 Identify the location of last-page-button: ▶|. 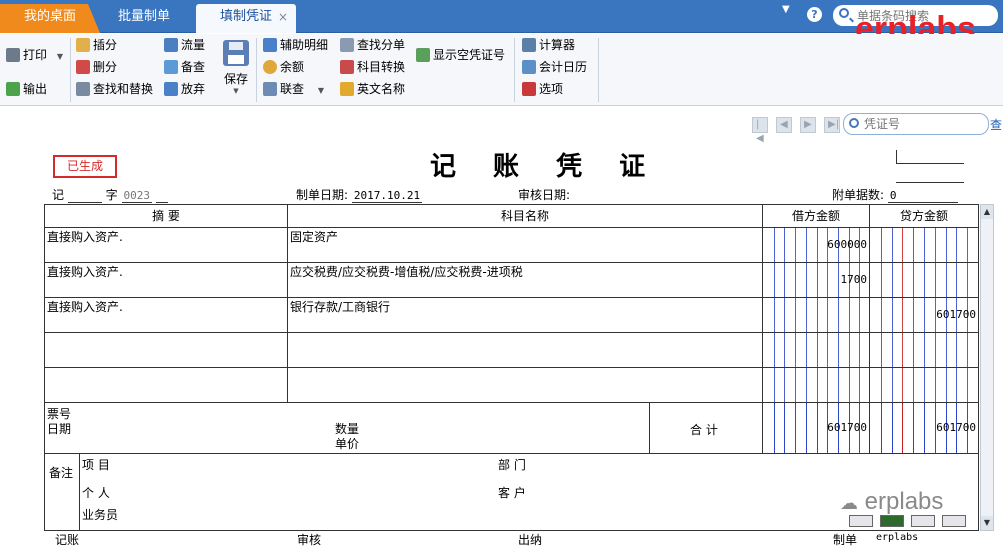
(832, 125).